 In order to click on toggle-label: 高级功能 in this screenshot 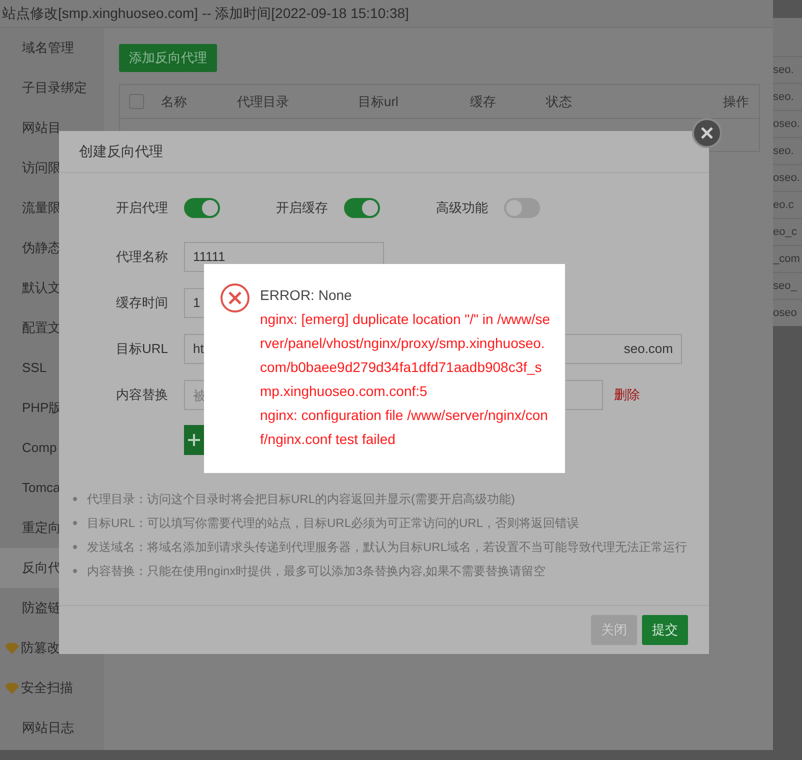, I will do `click(462, 208)`.